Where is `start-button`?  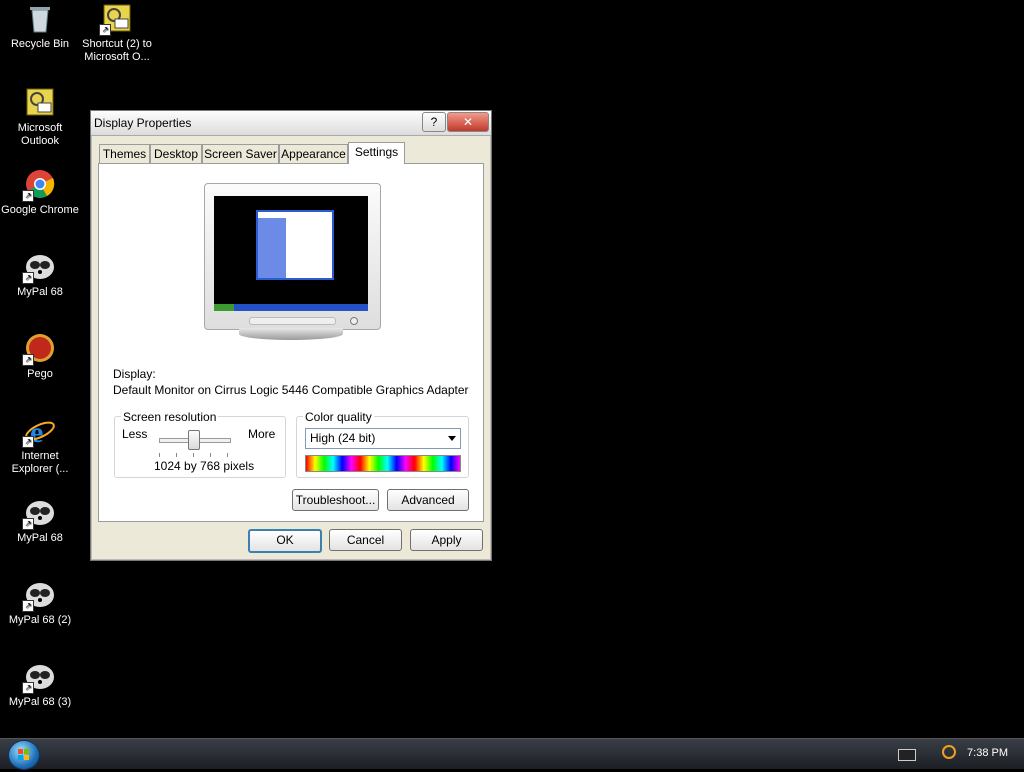
start-button is located at coordinates (24, 755).